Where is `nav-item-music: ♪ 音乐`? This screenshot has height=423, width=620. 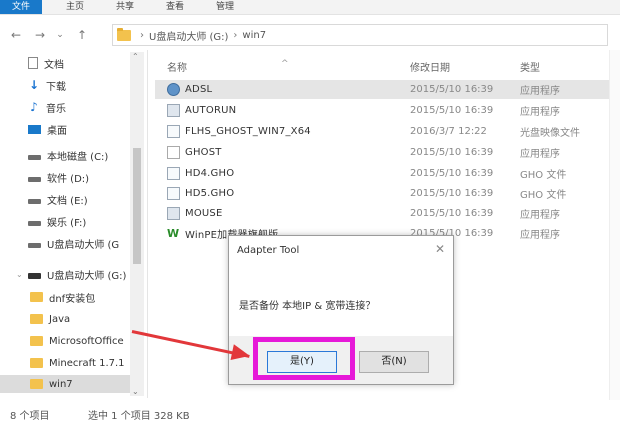 nav-item-music: ♪ 音乐 is located at coordinates (47, 107).